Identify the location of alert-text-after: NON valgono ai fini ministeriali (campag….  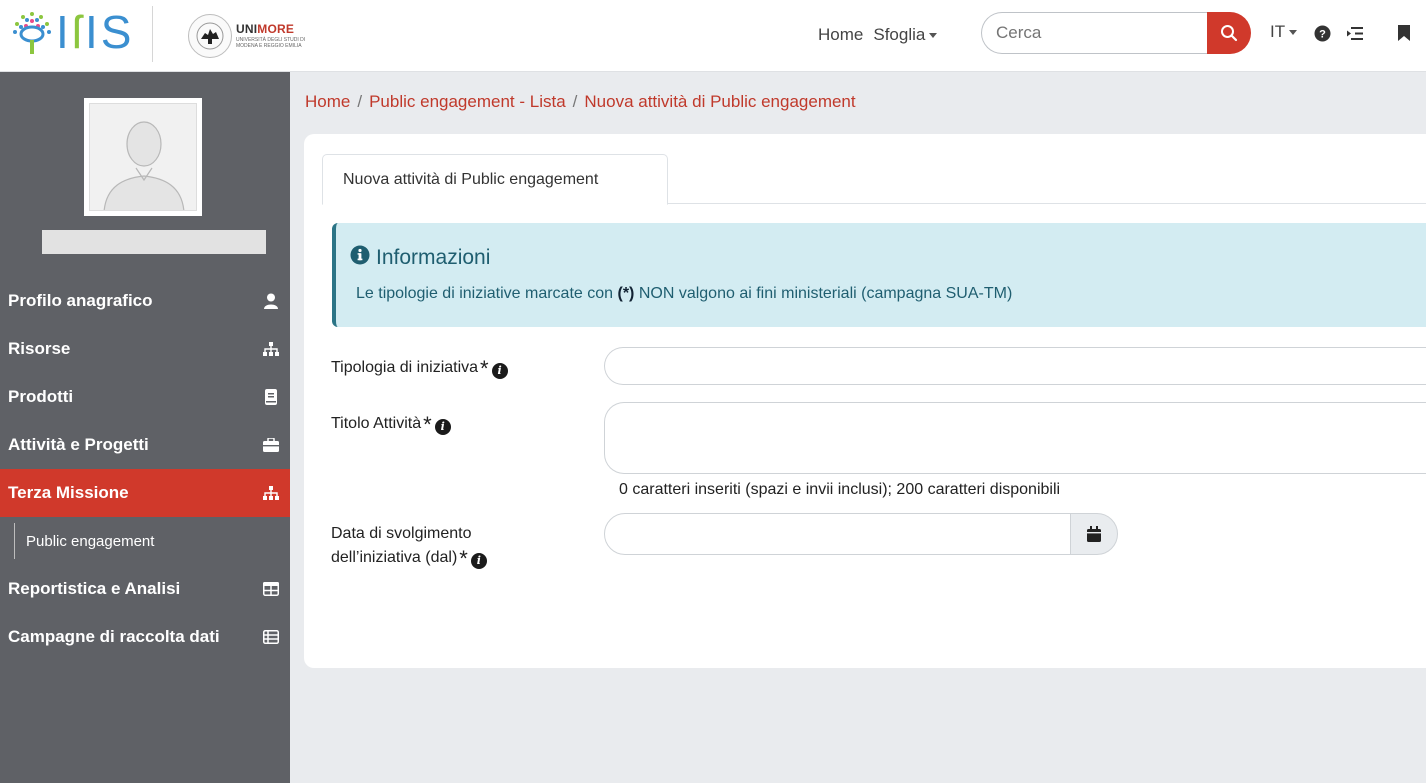
(823, 293).